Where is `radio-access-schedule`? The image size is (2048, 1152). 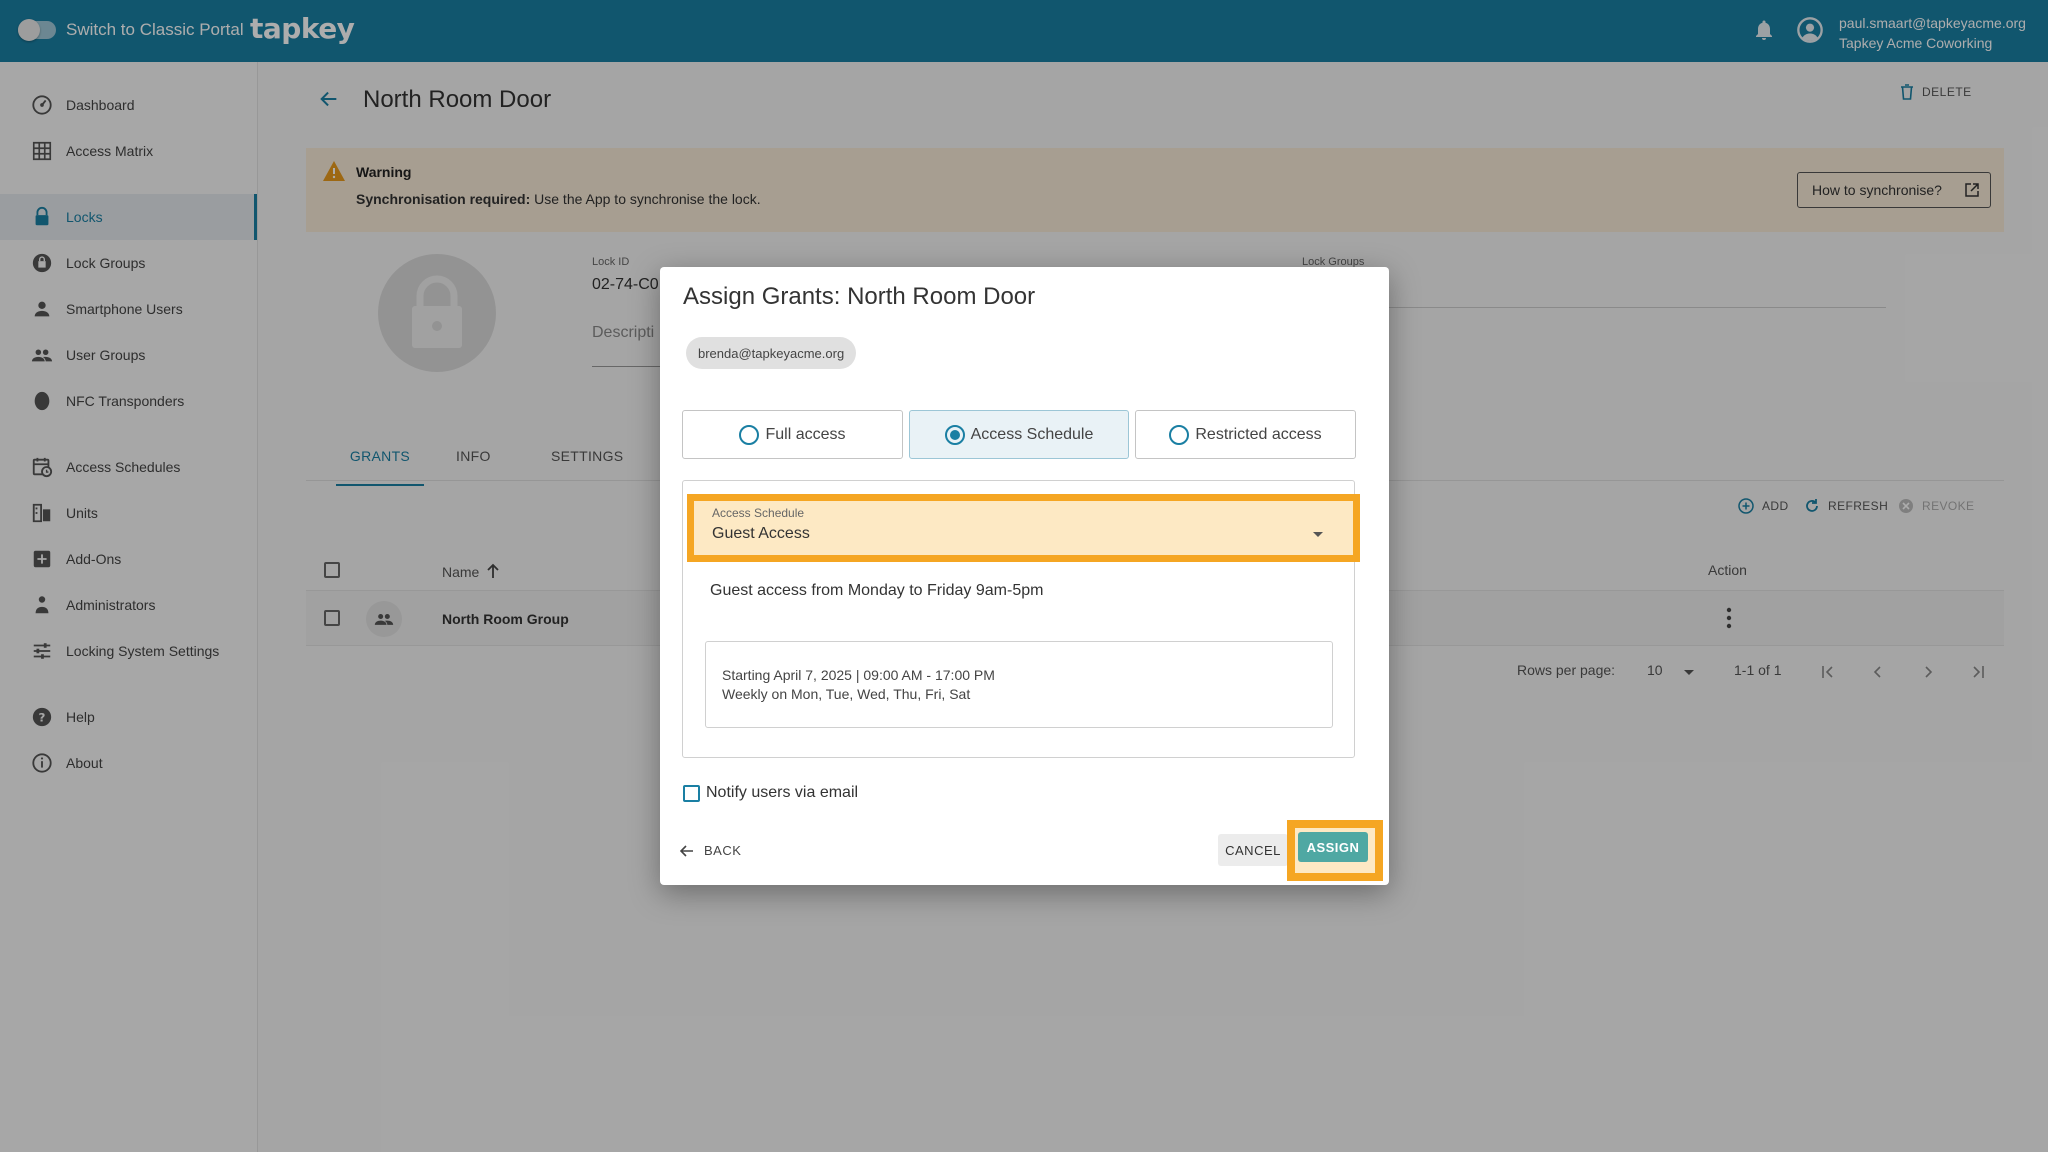
radio-access-schedule is located at coordinates (954, 434).